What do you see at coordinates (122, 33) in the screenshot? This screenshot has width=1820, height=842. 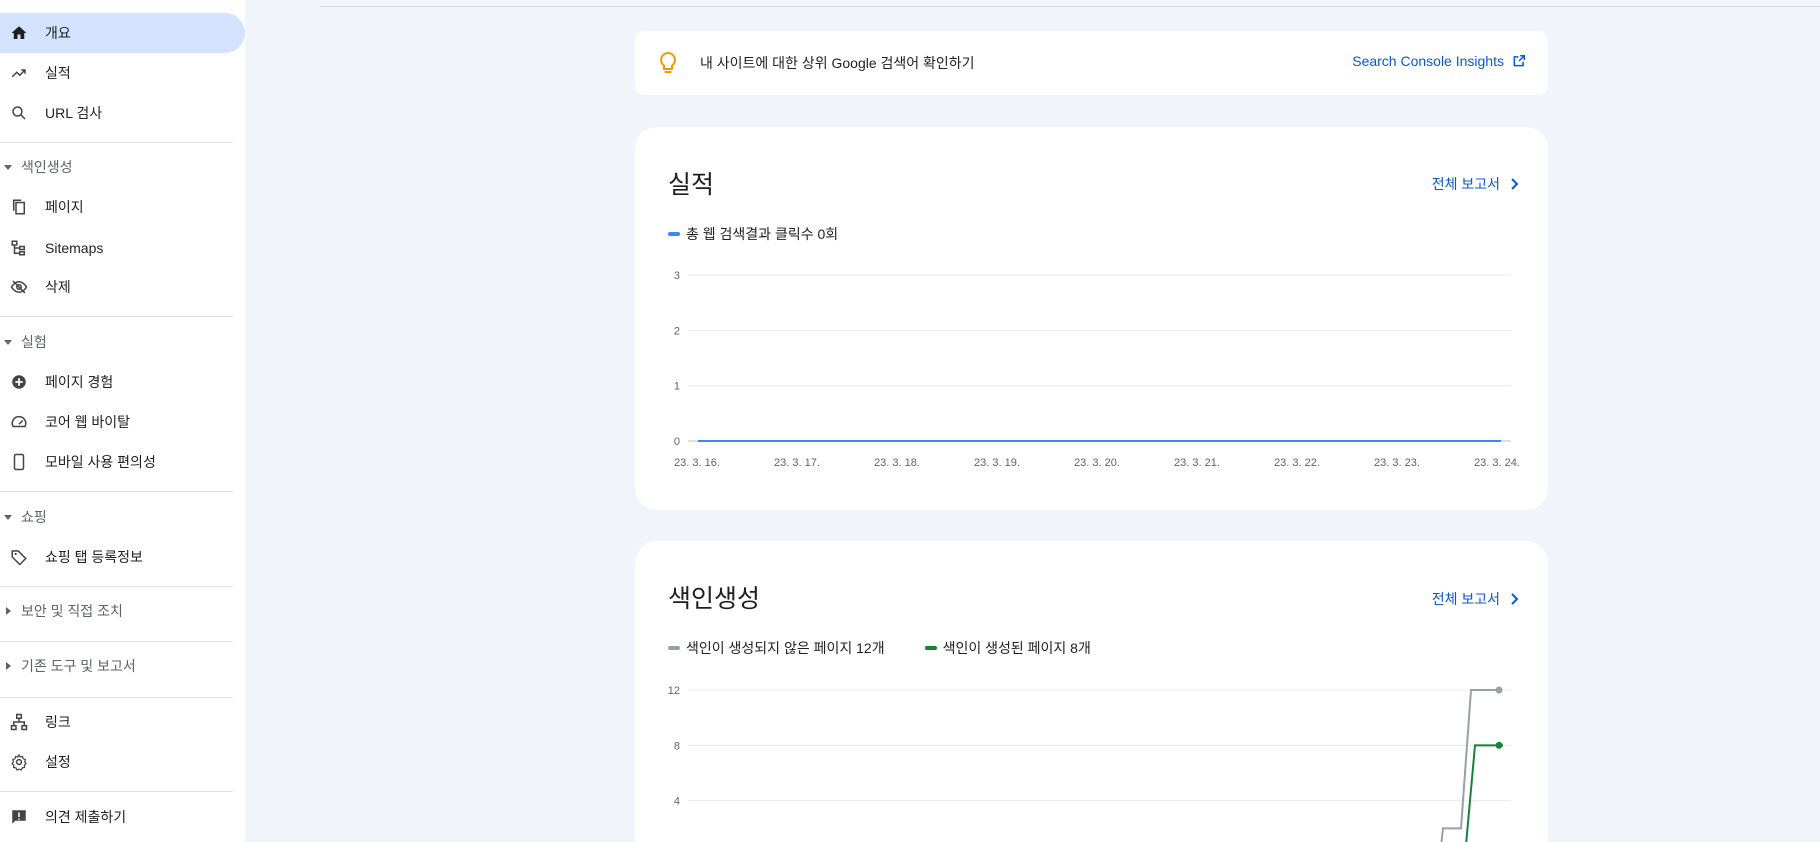 I see `sidebar-item-overview: 개요` at bounding box center [122, 33].